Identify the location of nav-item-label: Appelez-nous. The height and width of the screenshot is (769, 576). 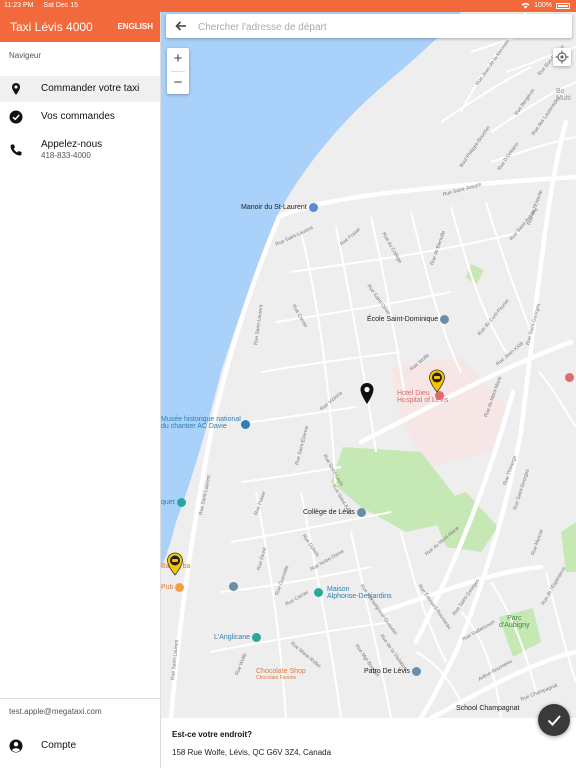
(72, 144).